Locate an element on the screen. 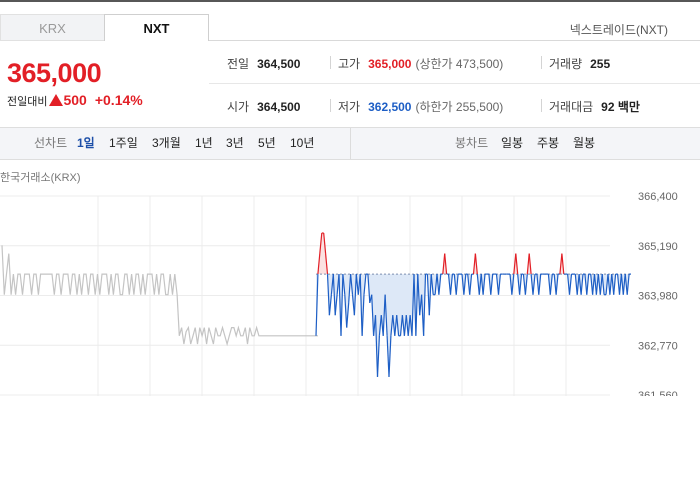  stat-volume: 거래량 255 is located at coordinates (579, 63).